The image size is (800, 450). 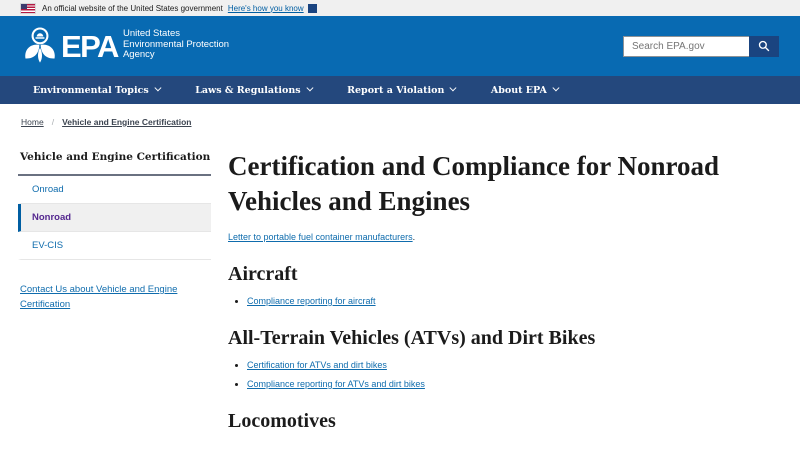 I want to click on nav-item-environmental-topics: Environmental Topics, so click(x=97, y=90).